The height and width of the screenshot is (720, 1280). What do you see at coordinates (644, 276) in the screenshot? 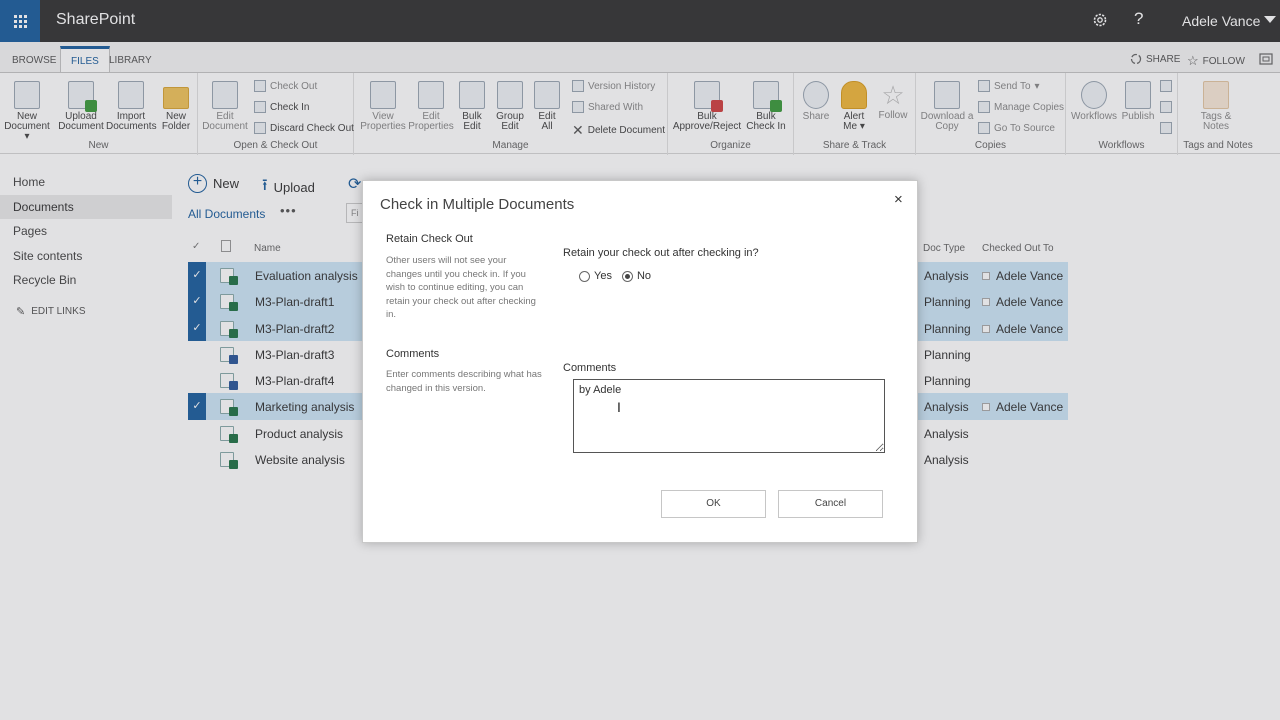
I see `radio-no-label: No` at bounding box center [644, 276].